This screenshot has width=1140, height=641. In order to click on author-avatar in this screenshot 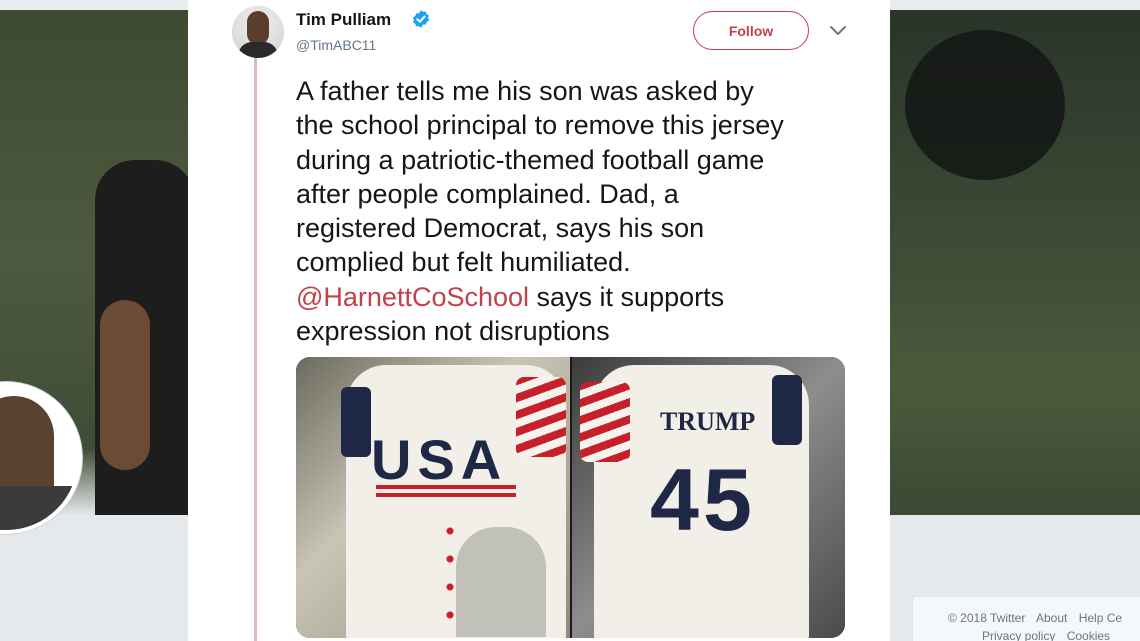, I will do `click(258, 32)`.